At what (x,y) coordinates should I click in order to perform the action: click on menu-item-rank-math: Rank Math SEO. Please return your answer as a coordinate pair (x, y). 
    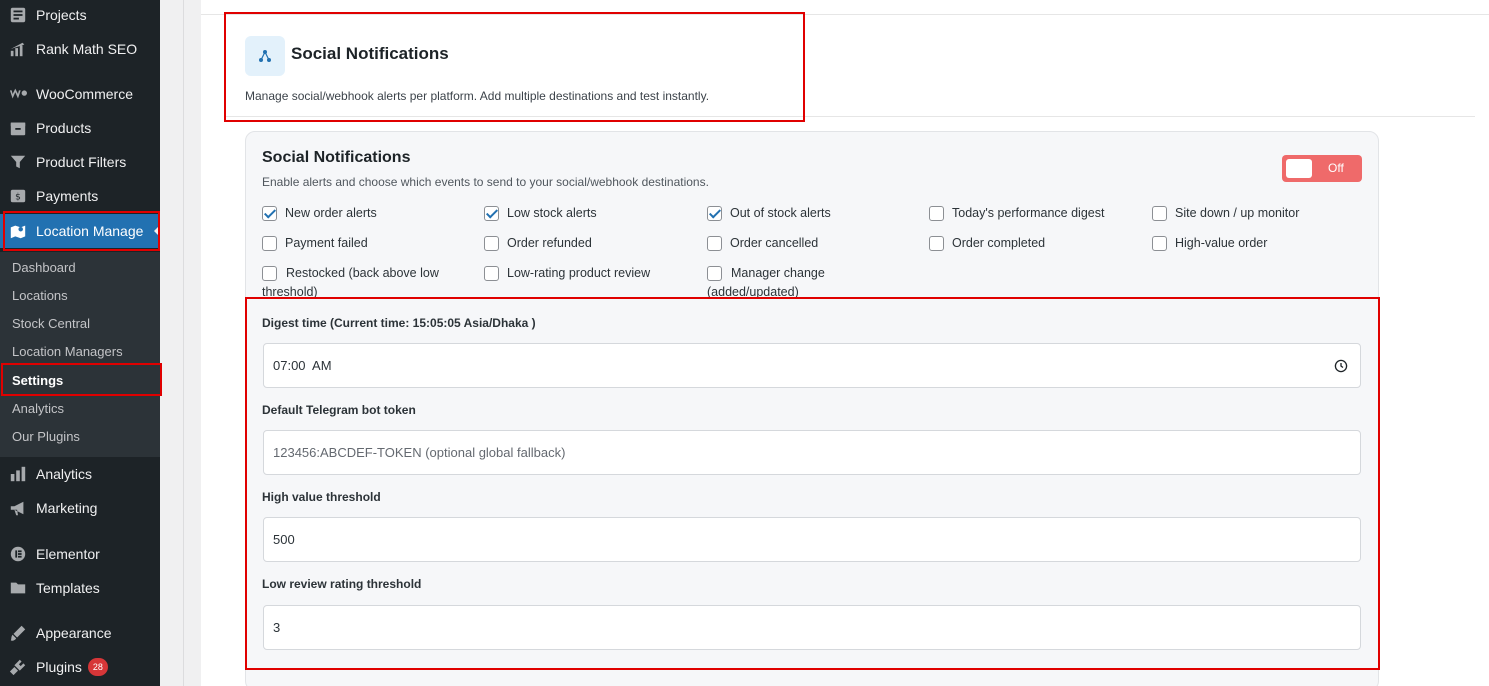
    Looking at the image, I should click on (80, 49).